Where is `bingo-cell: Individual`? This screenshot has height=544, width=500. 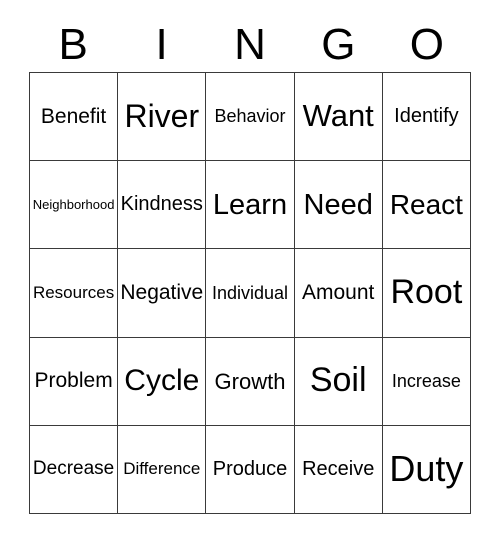 bingo-cell: Individual is located at coordinates (250, 293).